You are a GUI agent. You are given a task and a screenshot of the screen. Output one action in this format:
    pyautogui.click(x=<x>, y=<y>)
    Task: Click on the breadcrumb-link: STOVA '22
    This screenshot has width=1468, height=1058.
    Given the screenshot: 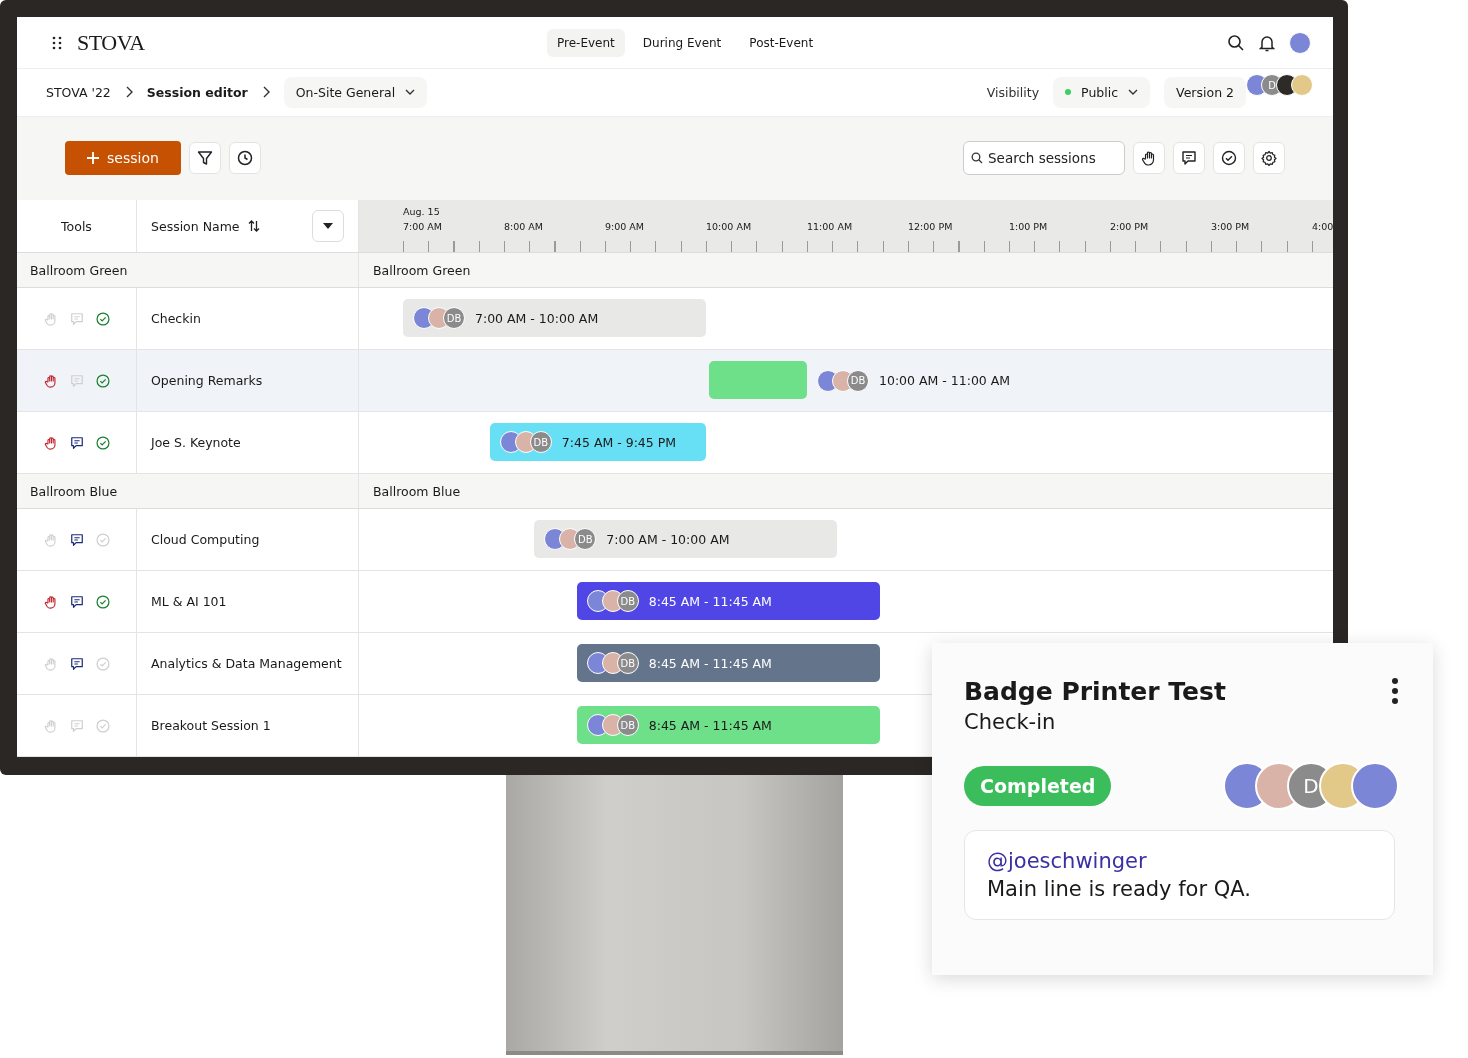 What is the action you would take?
    pyautogui.click(x=78, y=92)
    